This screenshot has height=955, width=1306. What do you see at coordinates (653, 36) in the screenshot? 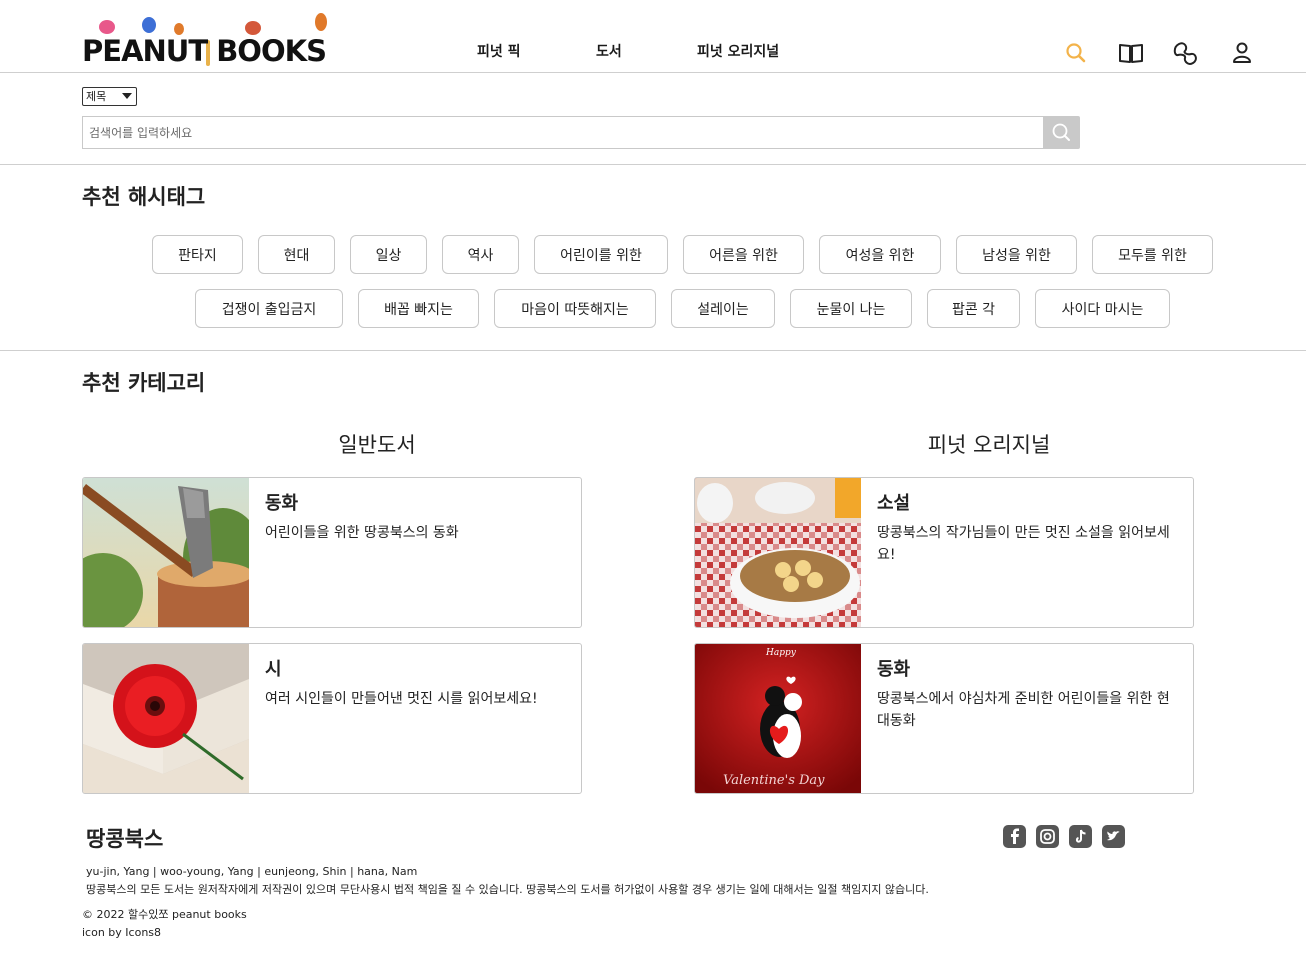
I see `site-header: PEANUT BOOKS 피넛 픽 도서 피넛 오리지널` at bounding box center [653, 36].